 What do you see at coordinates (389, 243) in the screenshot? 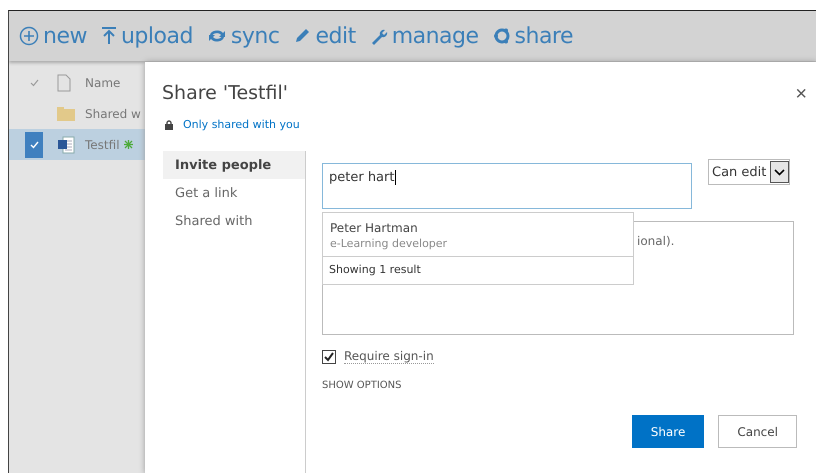
I see `person-job-title: e-Learning developer` at bounding box center [389, 243].